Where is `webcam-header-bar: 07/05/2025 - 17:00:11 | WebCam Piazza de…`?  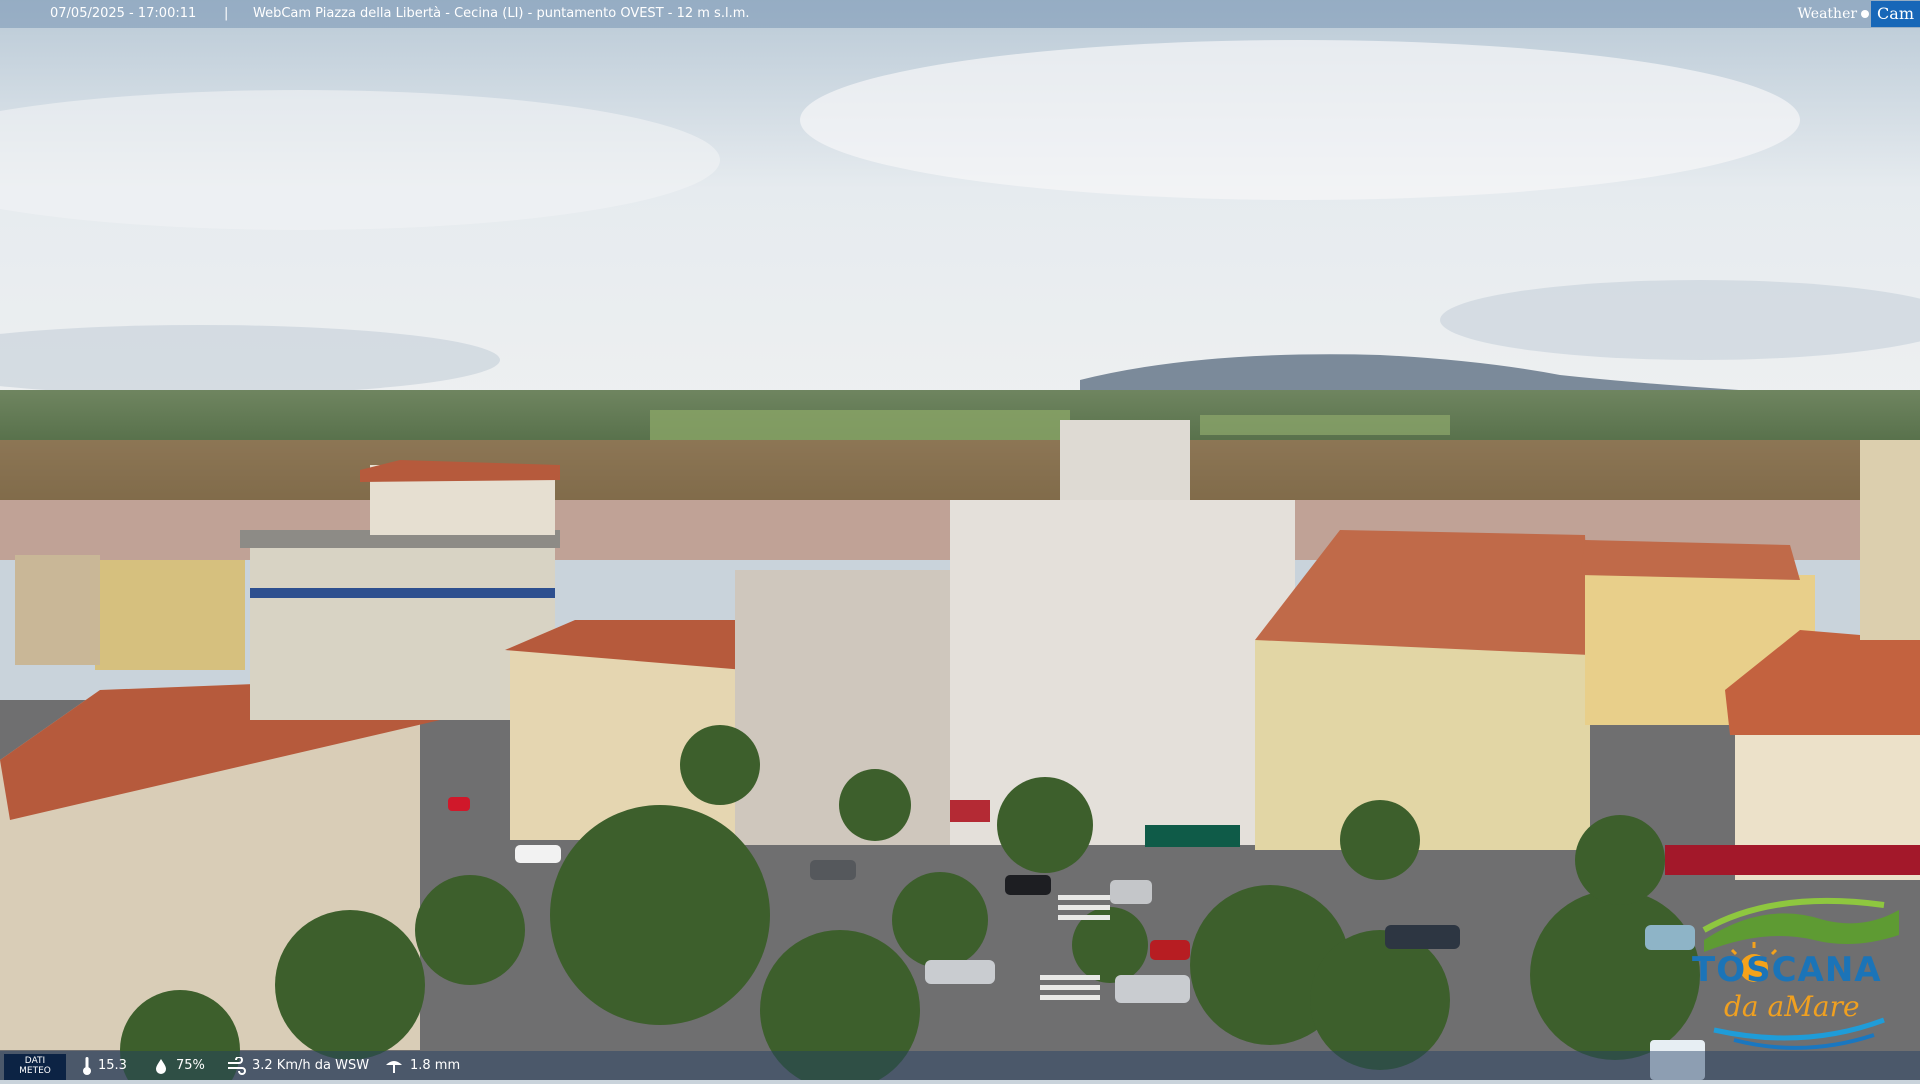
webcam-header-bar: 07/05/2025 - 17:00:11 | WebCam Piazza de… is located at coordinates (960, 14).